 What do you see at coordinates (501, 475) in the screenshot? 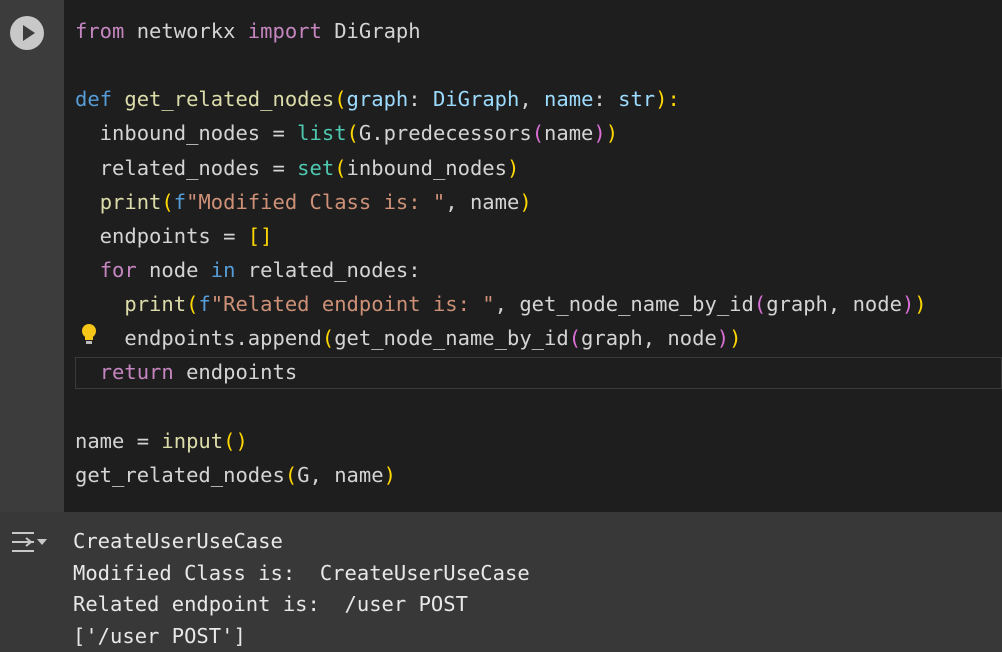
I see `code-line: get_related_nodes(G, name)` at bounding box center [501, 475].